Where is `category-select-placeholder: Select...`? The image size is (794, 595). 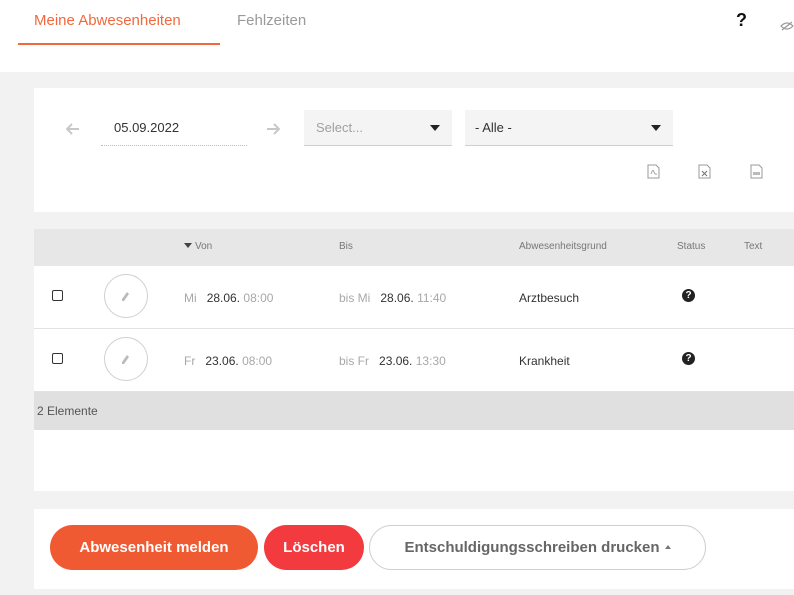
category-select-placeholder: Select... is located at coordinates (339, 127).